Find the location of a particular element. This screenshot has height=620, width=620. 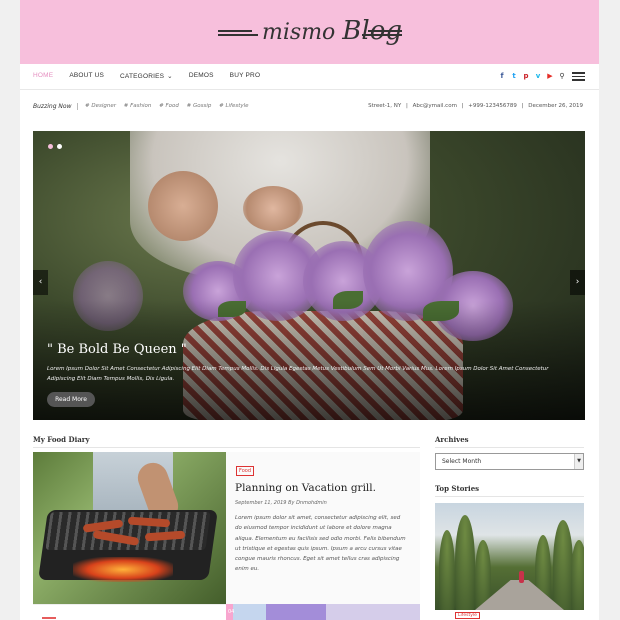

buzzing-label: Buzzing Now is located at coordinates (56, 106).